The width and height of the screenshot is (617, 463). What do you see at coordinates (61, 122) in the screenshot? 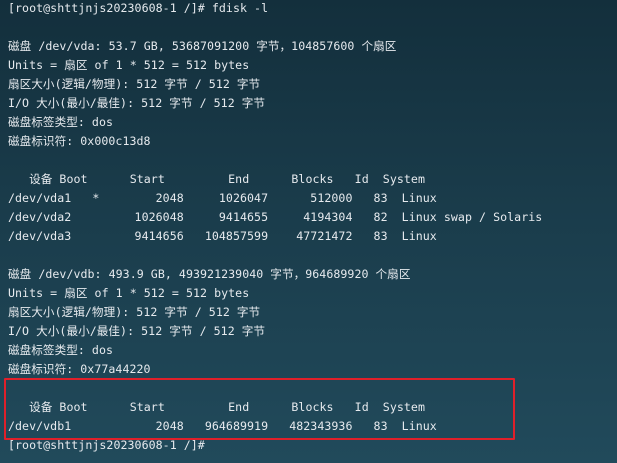
I see `vda-label-type: 磁盘标签类型: dos` at bounding box center [61, 122].